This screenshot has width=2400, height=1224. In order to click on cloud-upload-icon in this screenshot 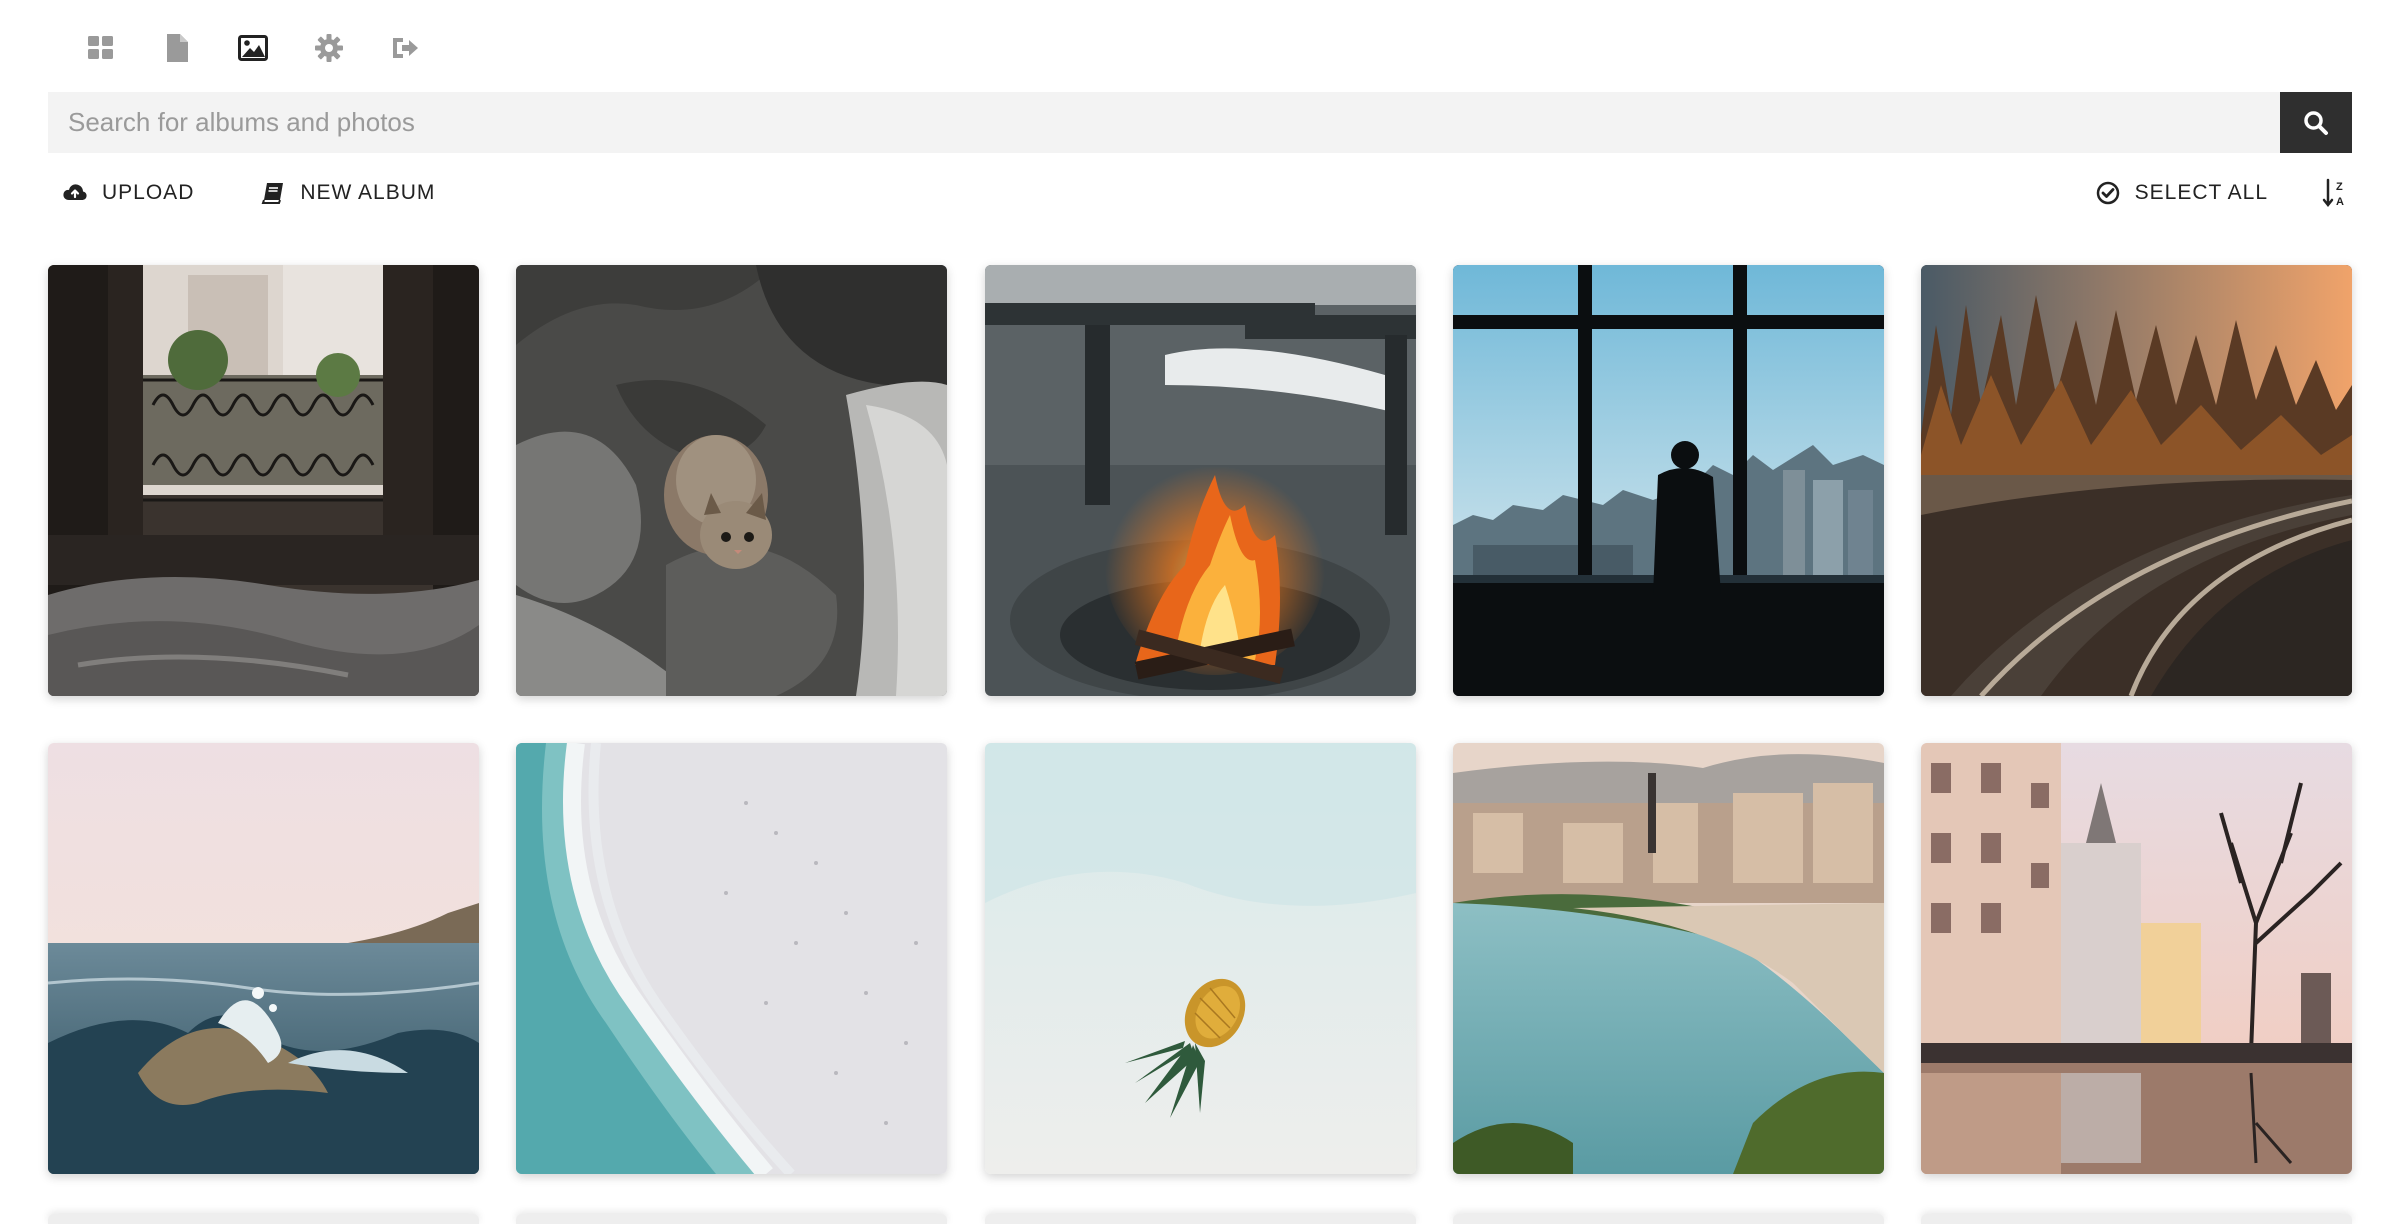, I will do `click(75, 192)`.